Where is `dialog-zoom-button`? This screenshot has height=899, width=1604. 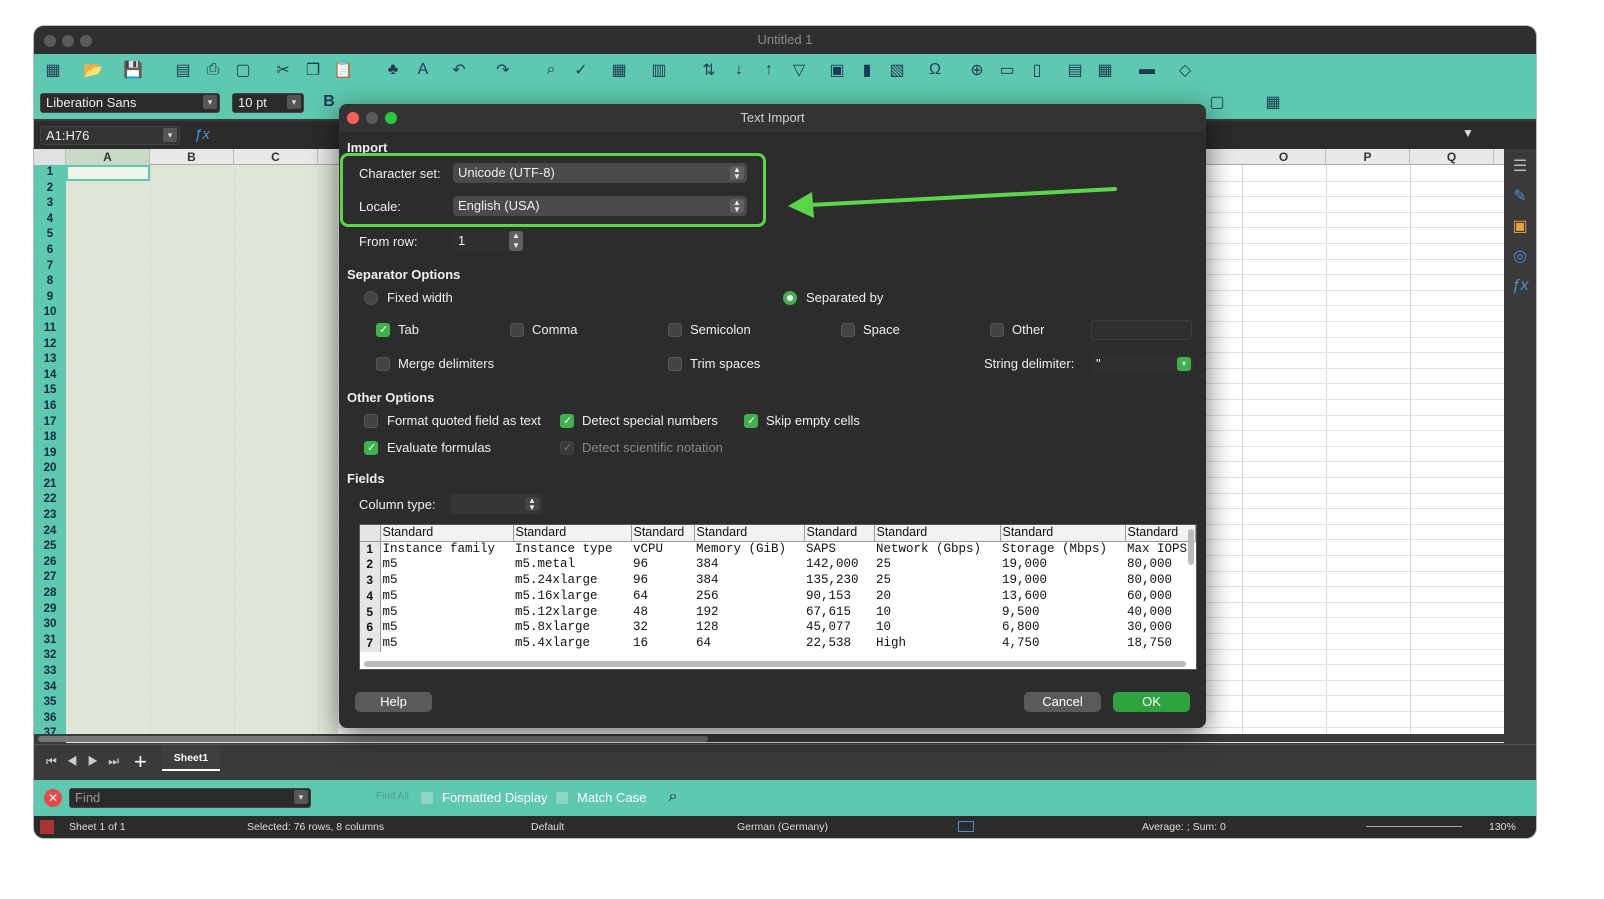
dialog-zoom-button is located at coordinates (391, 118).